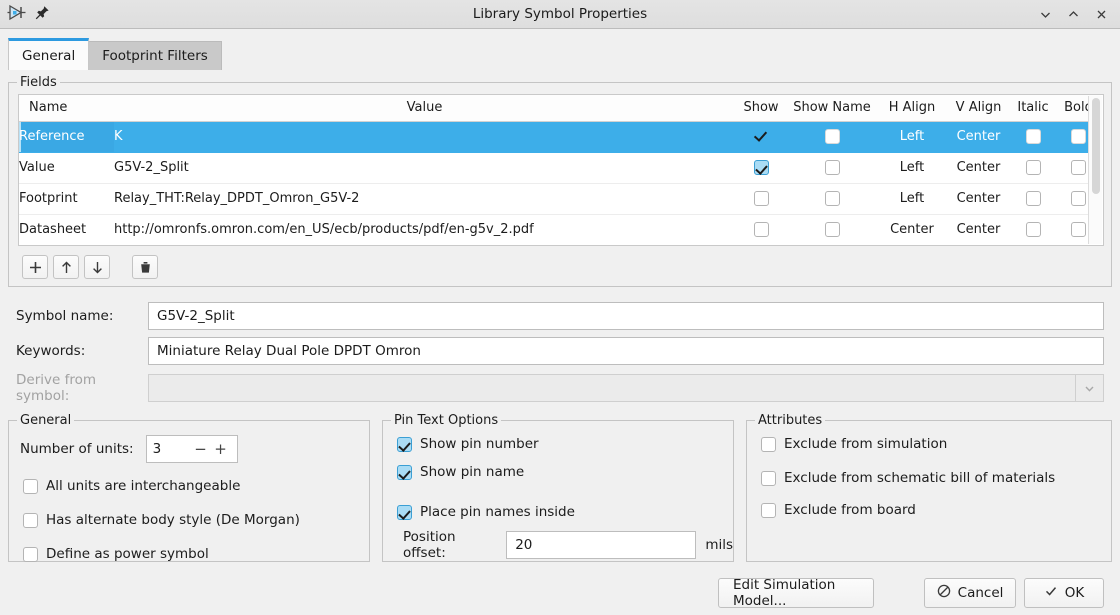  Describe the element at coordinates (832, 108) in the screenshot. I see `column-header-show-name: Show Name` at that location.